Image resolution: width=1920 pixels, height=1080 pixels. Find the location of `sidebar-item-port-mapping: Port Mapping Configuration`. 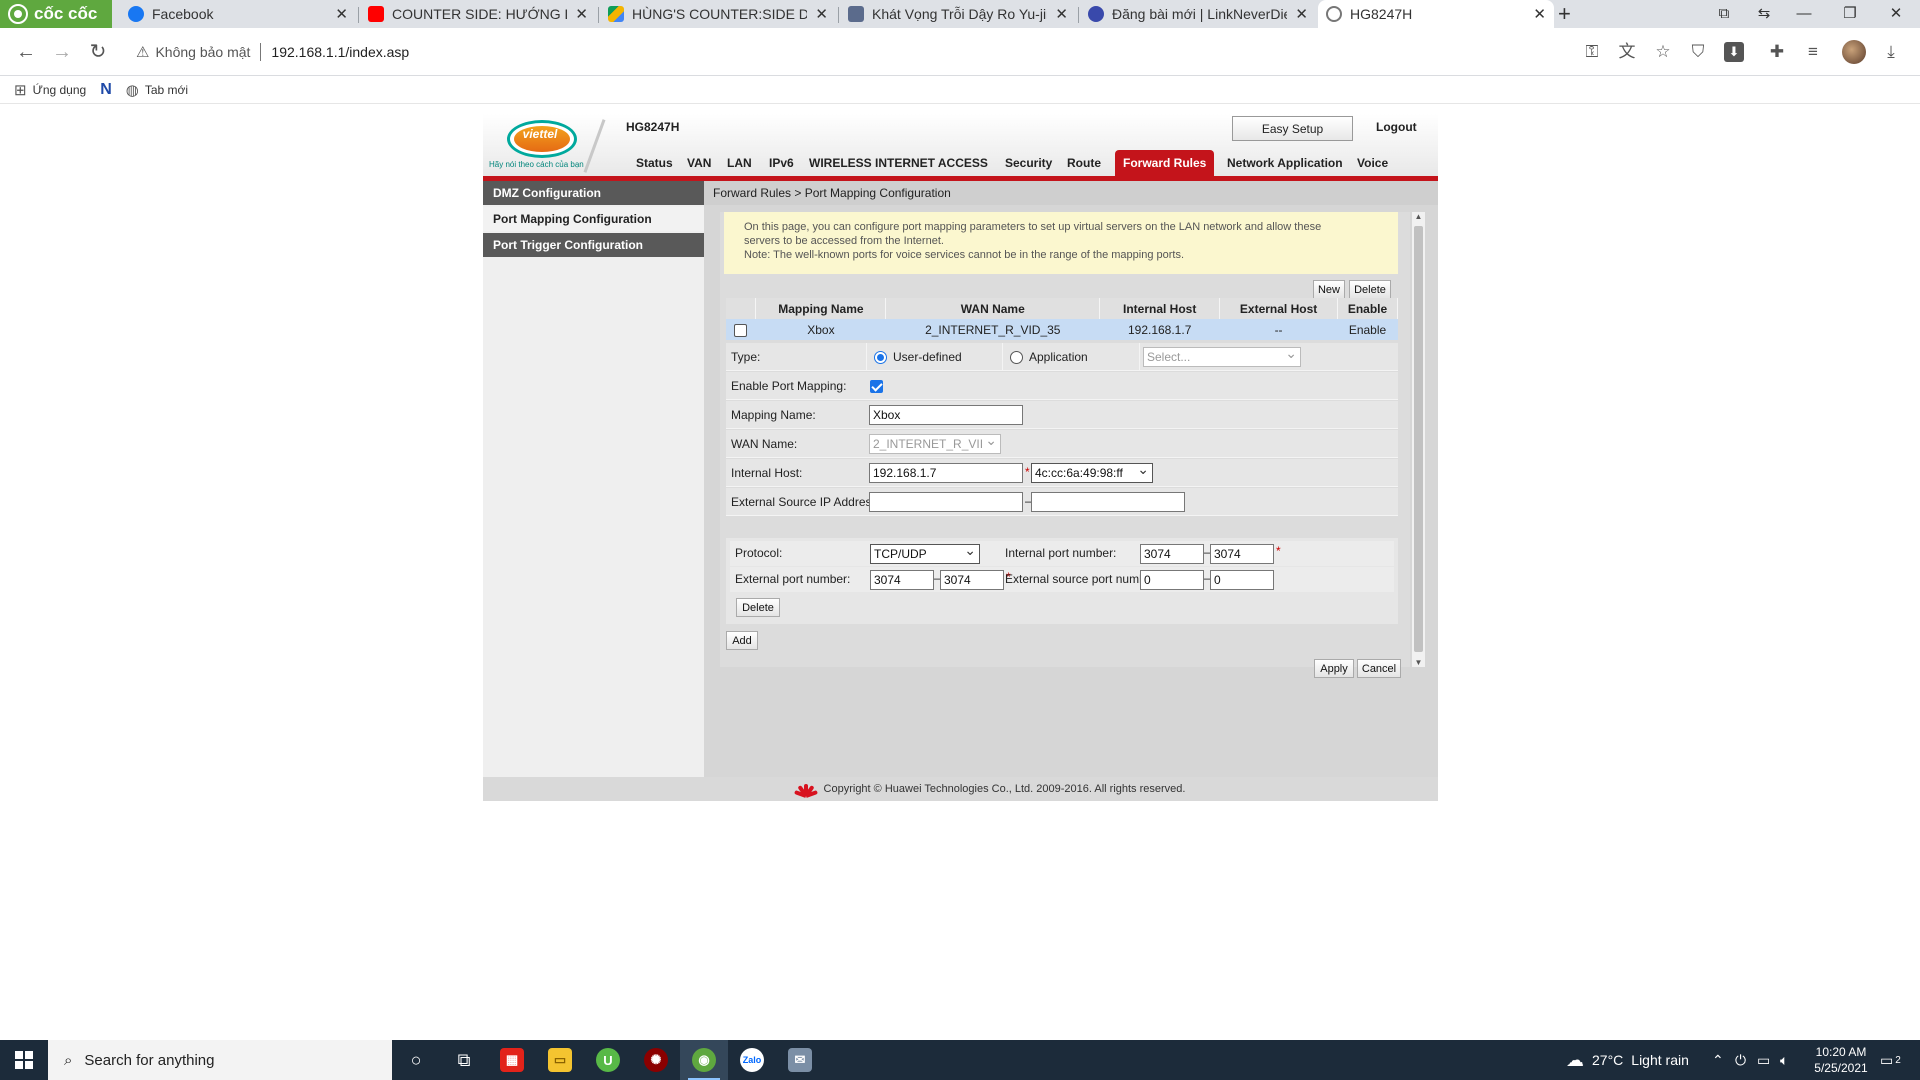

sidebar-item-port-mapping: Port Mapping Configuration is located at coordinates (593, 219).